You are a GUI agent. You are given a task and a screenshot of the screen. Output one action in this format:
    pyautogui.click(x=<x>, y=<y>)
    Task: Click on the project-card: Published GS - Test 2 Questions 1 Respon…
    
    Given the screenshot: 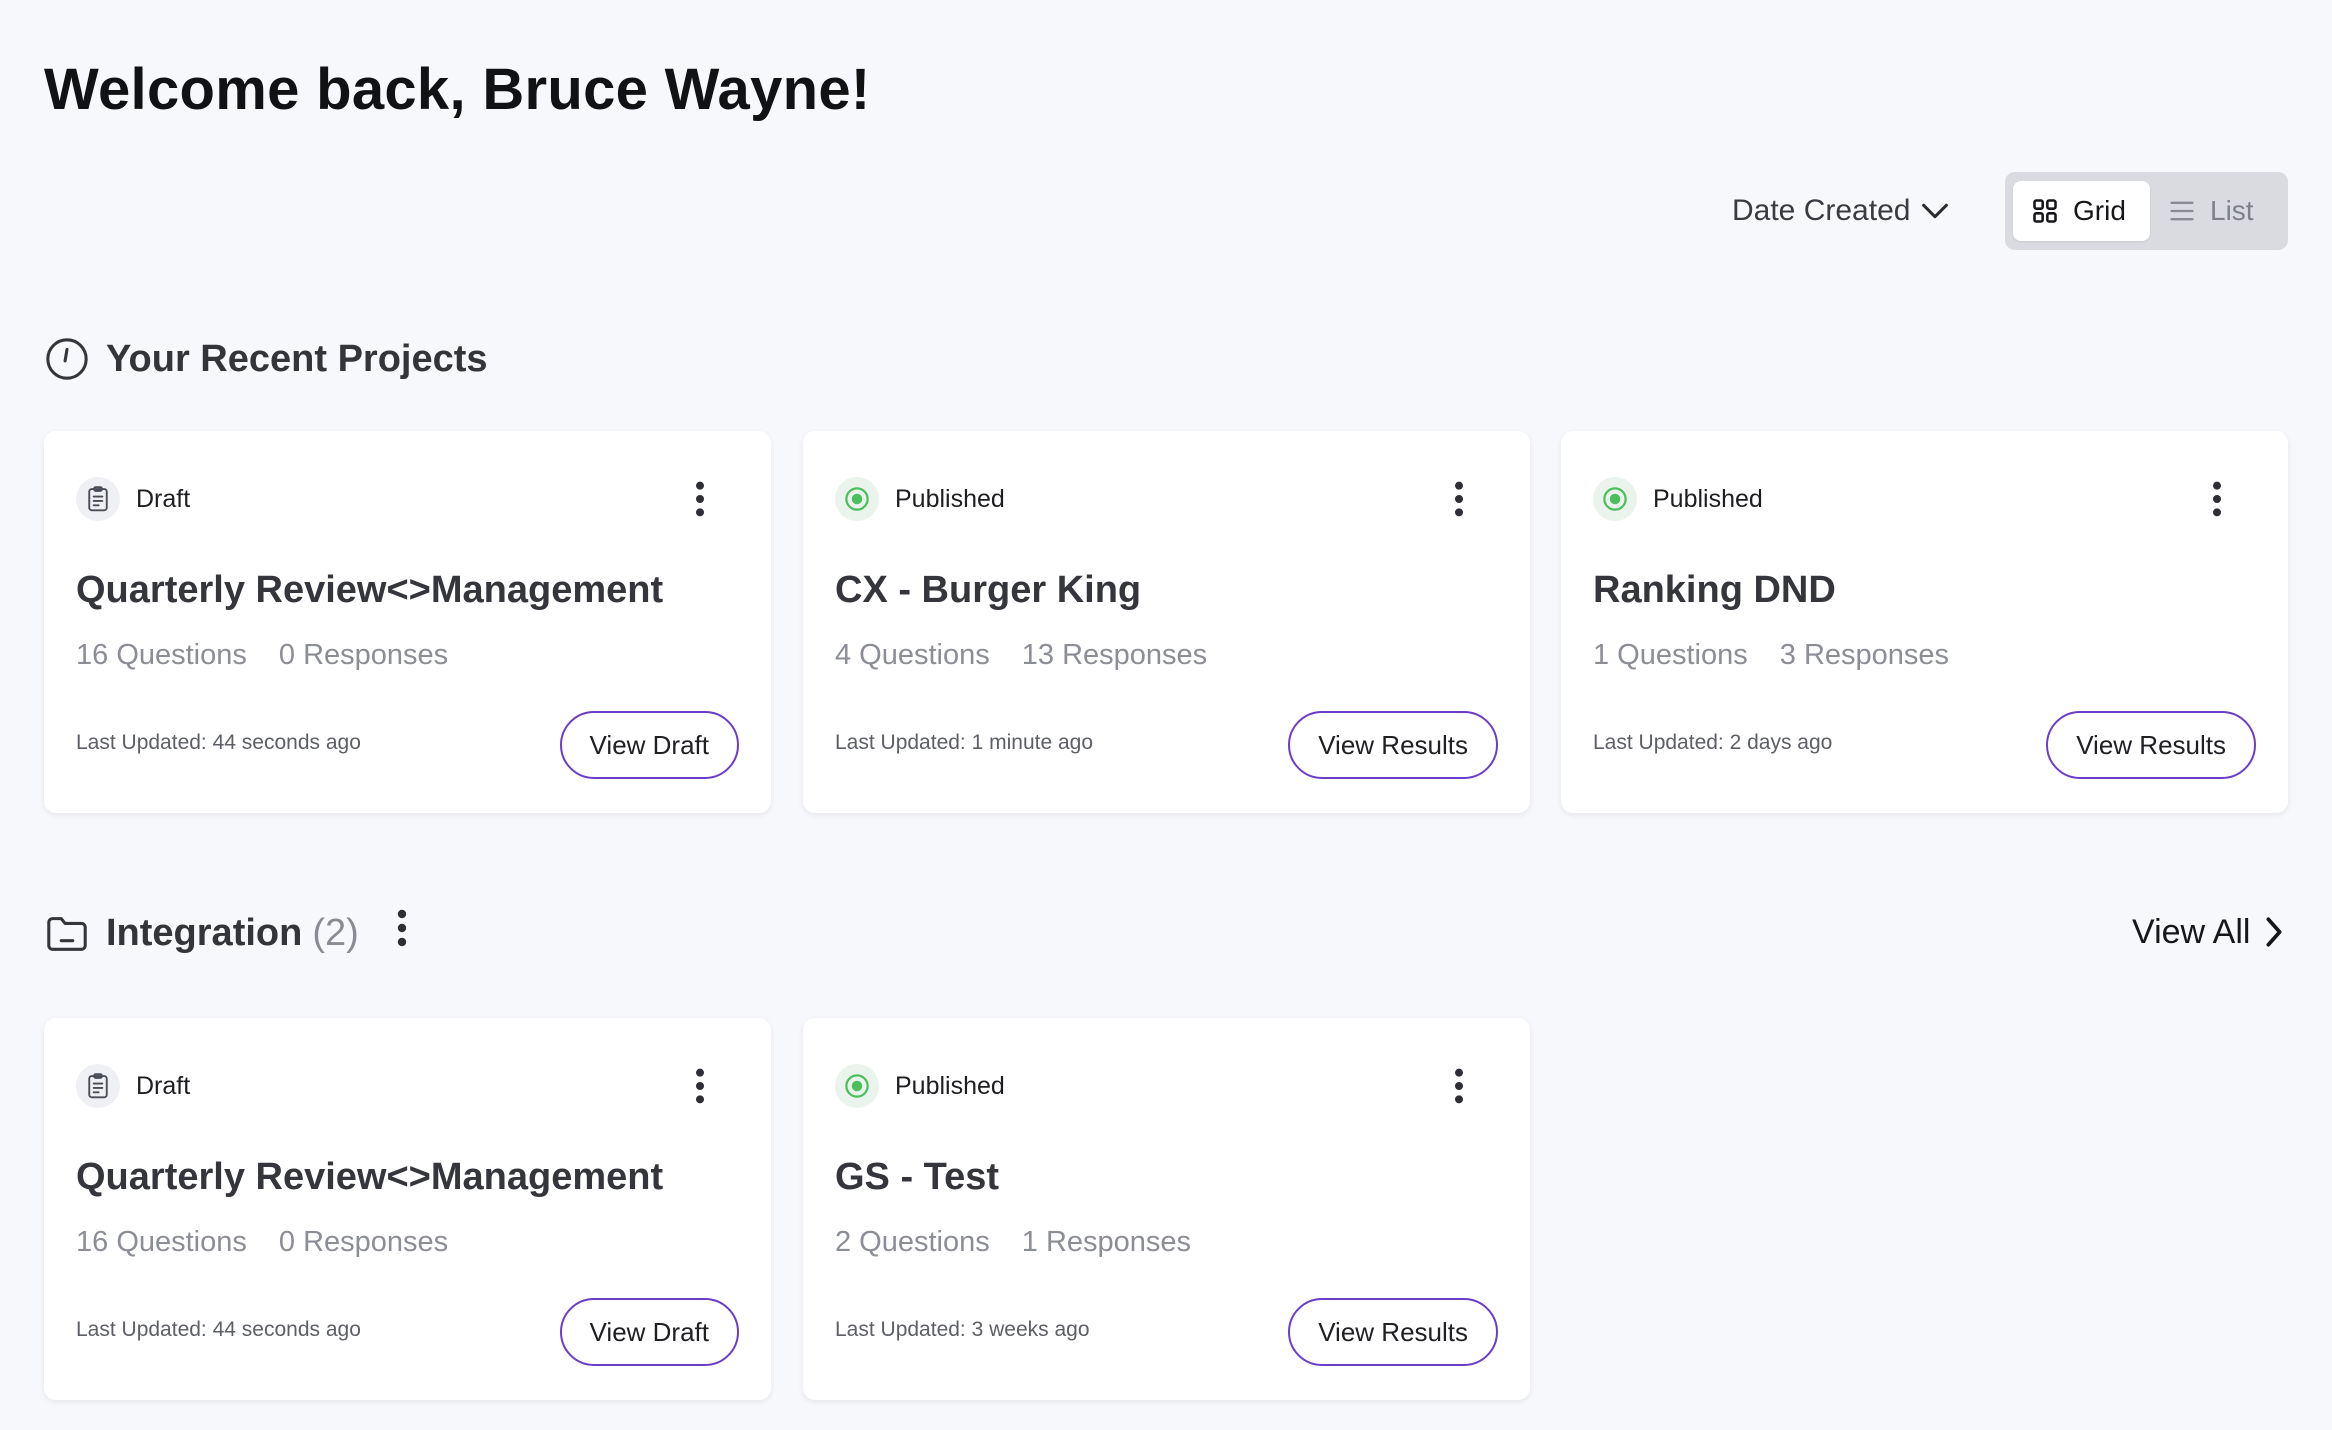 What is the action you would take?
    pyautogui.click(x=1166, y=1209)
    